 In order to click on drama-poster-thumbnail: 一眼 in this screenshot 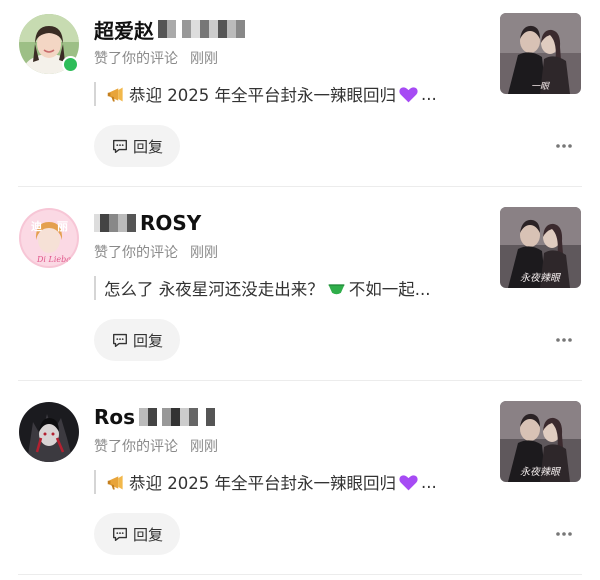, I will do `click(540, 53)`.